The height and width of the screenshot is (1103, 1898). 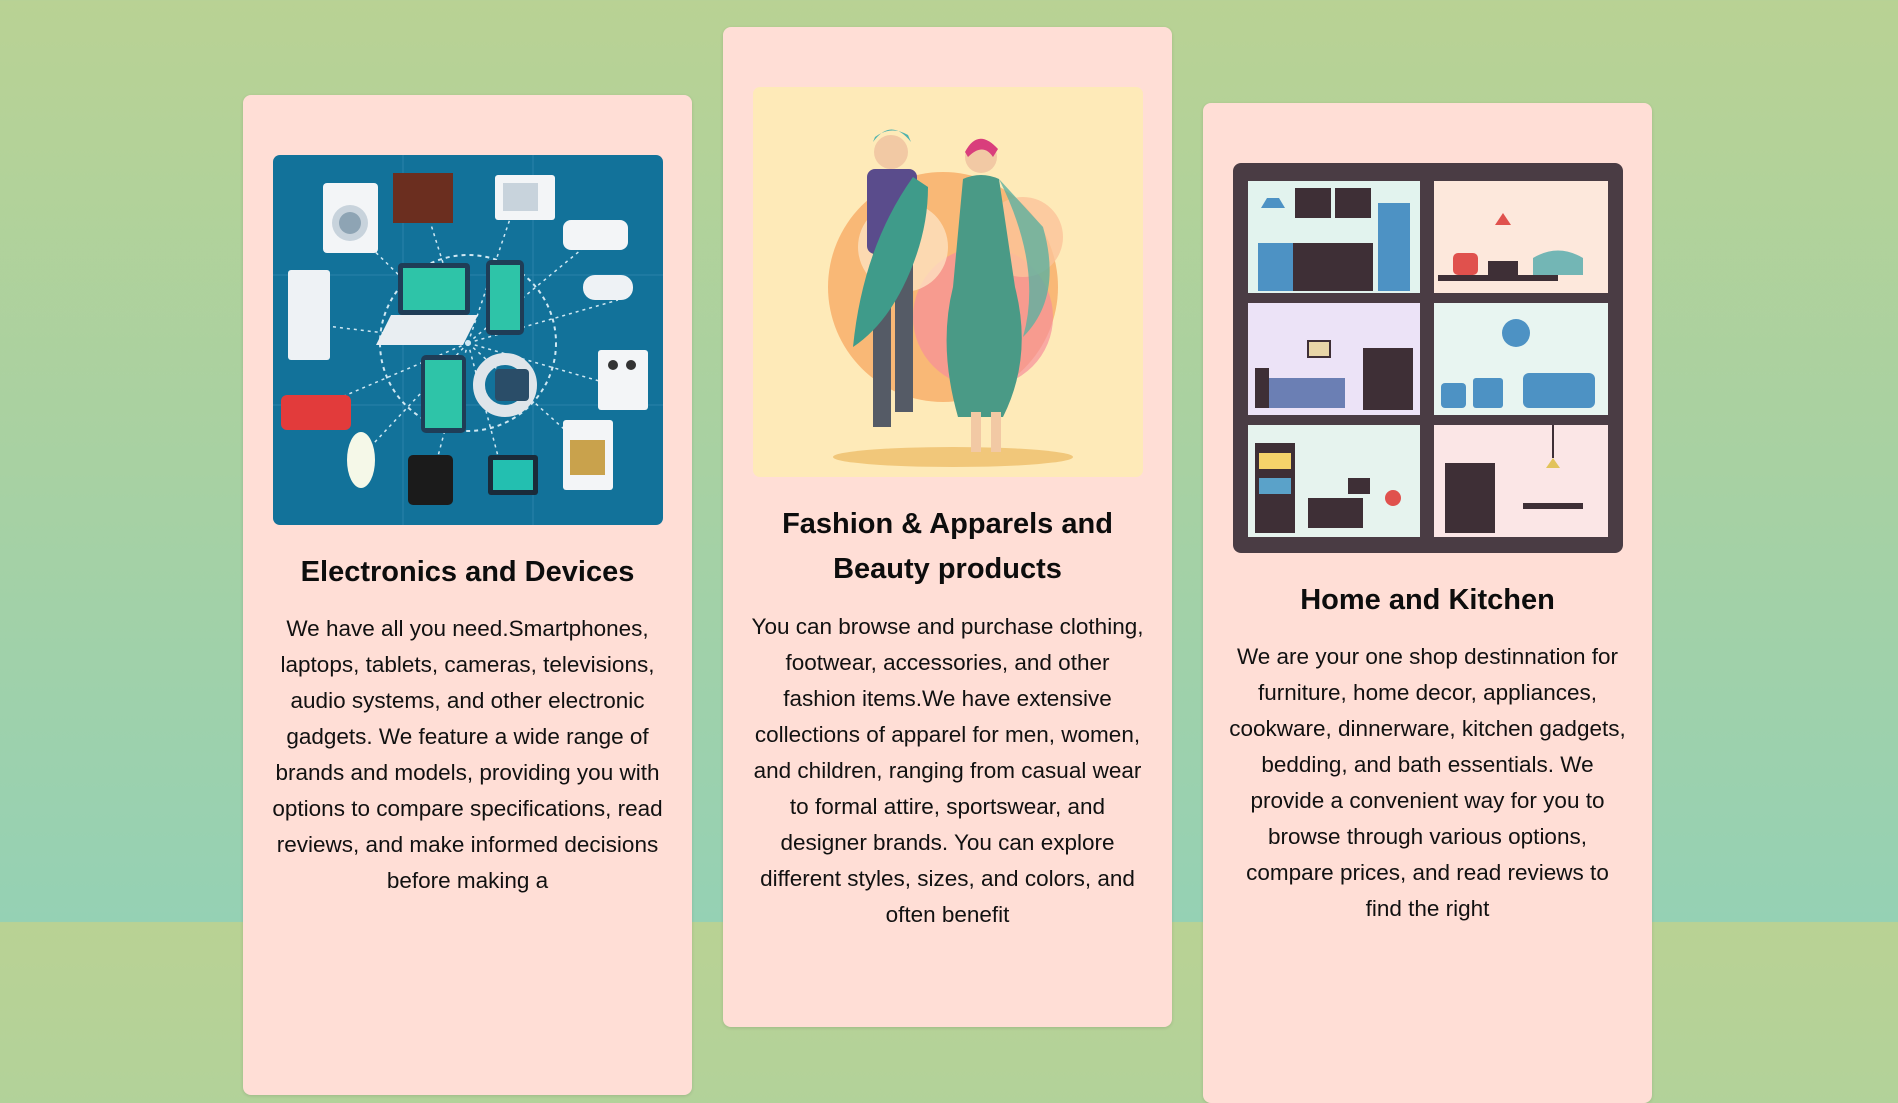 I want to click on card-title: Electronics and Devices, so click(x=467, y=572).